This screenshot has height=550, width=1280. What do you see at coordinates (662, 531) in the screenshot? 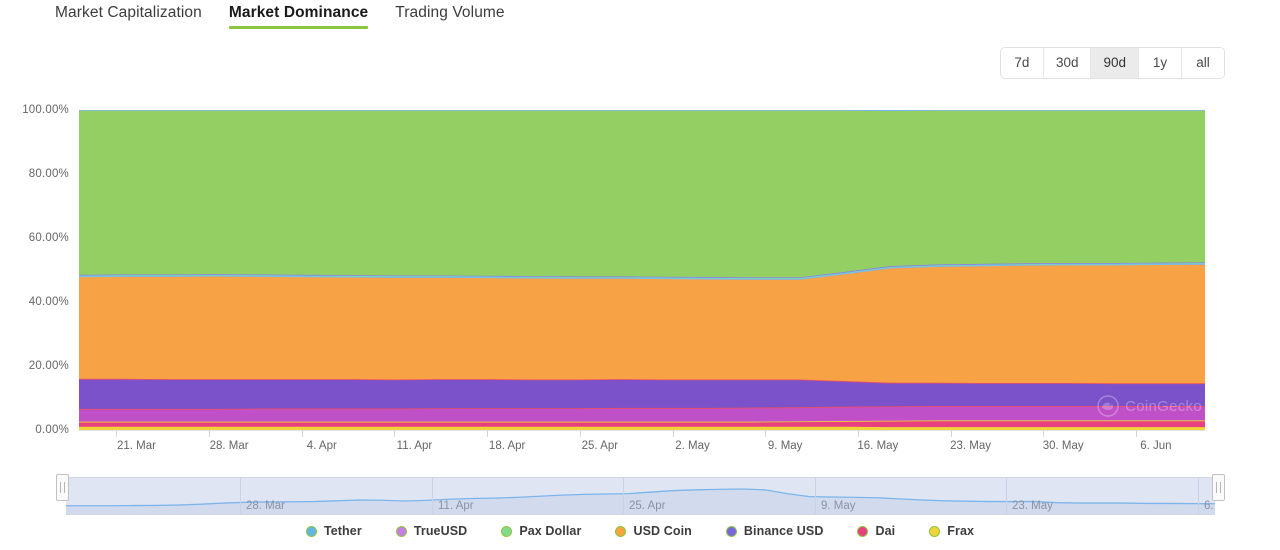
I see `legend-label: USD Coin` at bounding box center [662, 531].